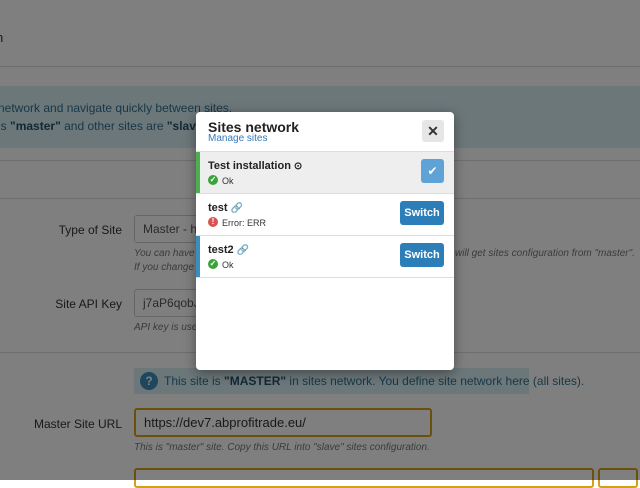 This screenshot has width=640, height=488. What do you see at coordinates (213, 222) in the screenshot?
I see `error-icon: !` at bounding box center [213, 222].